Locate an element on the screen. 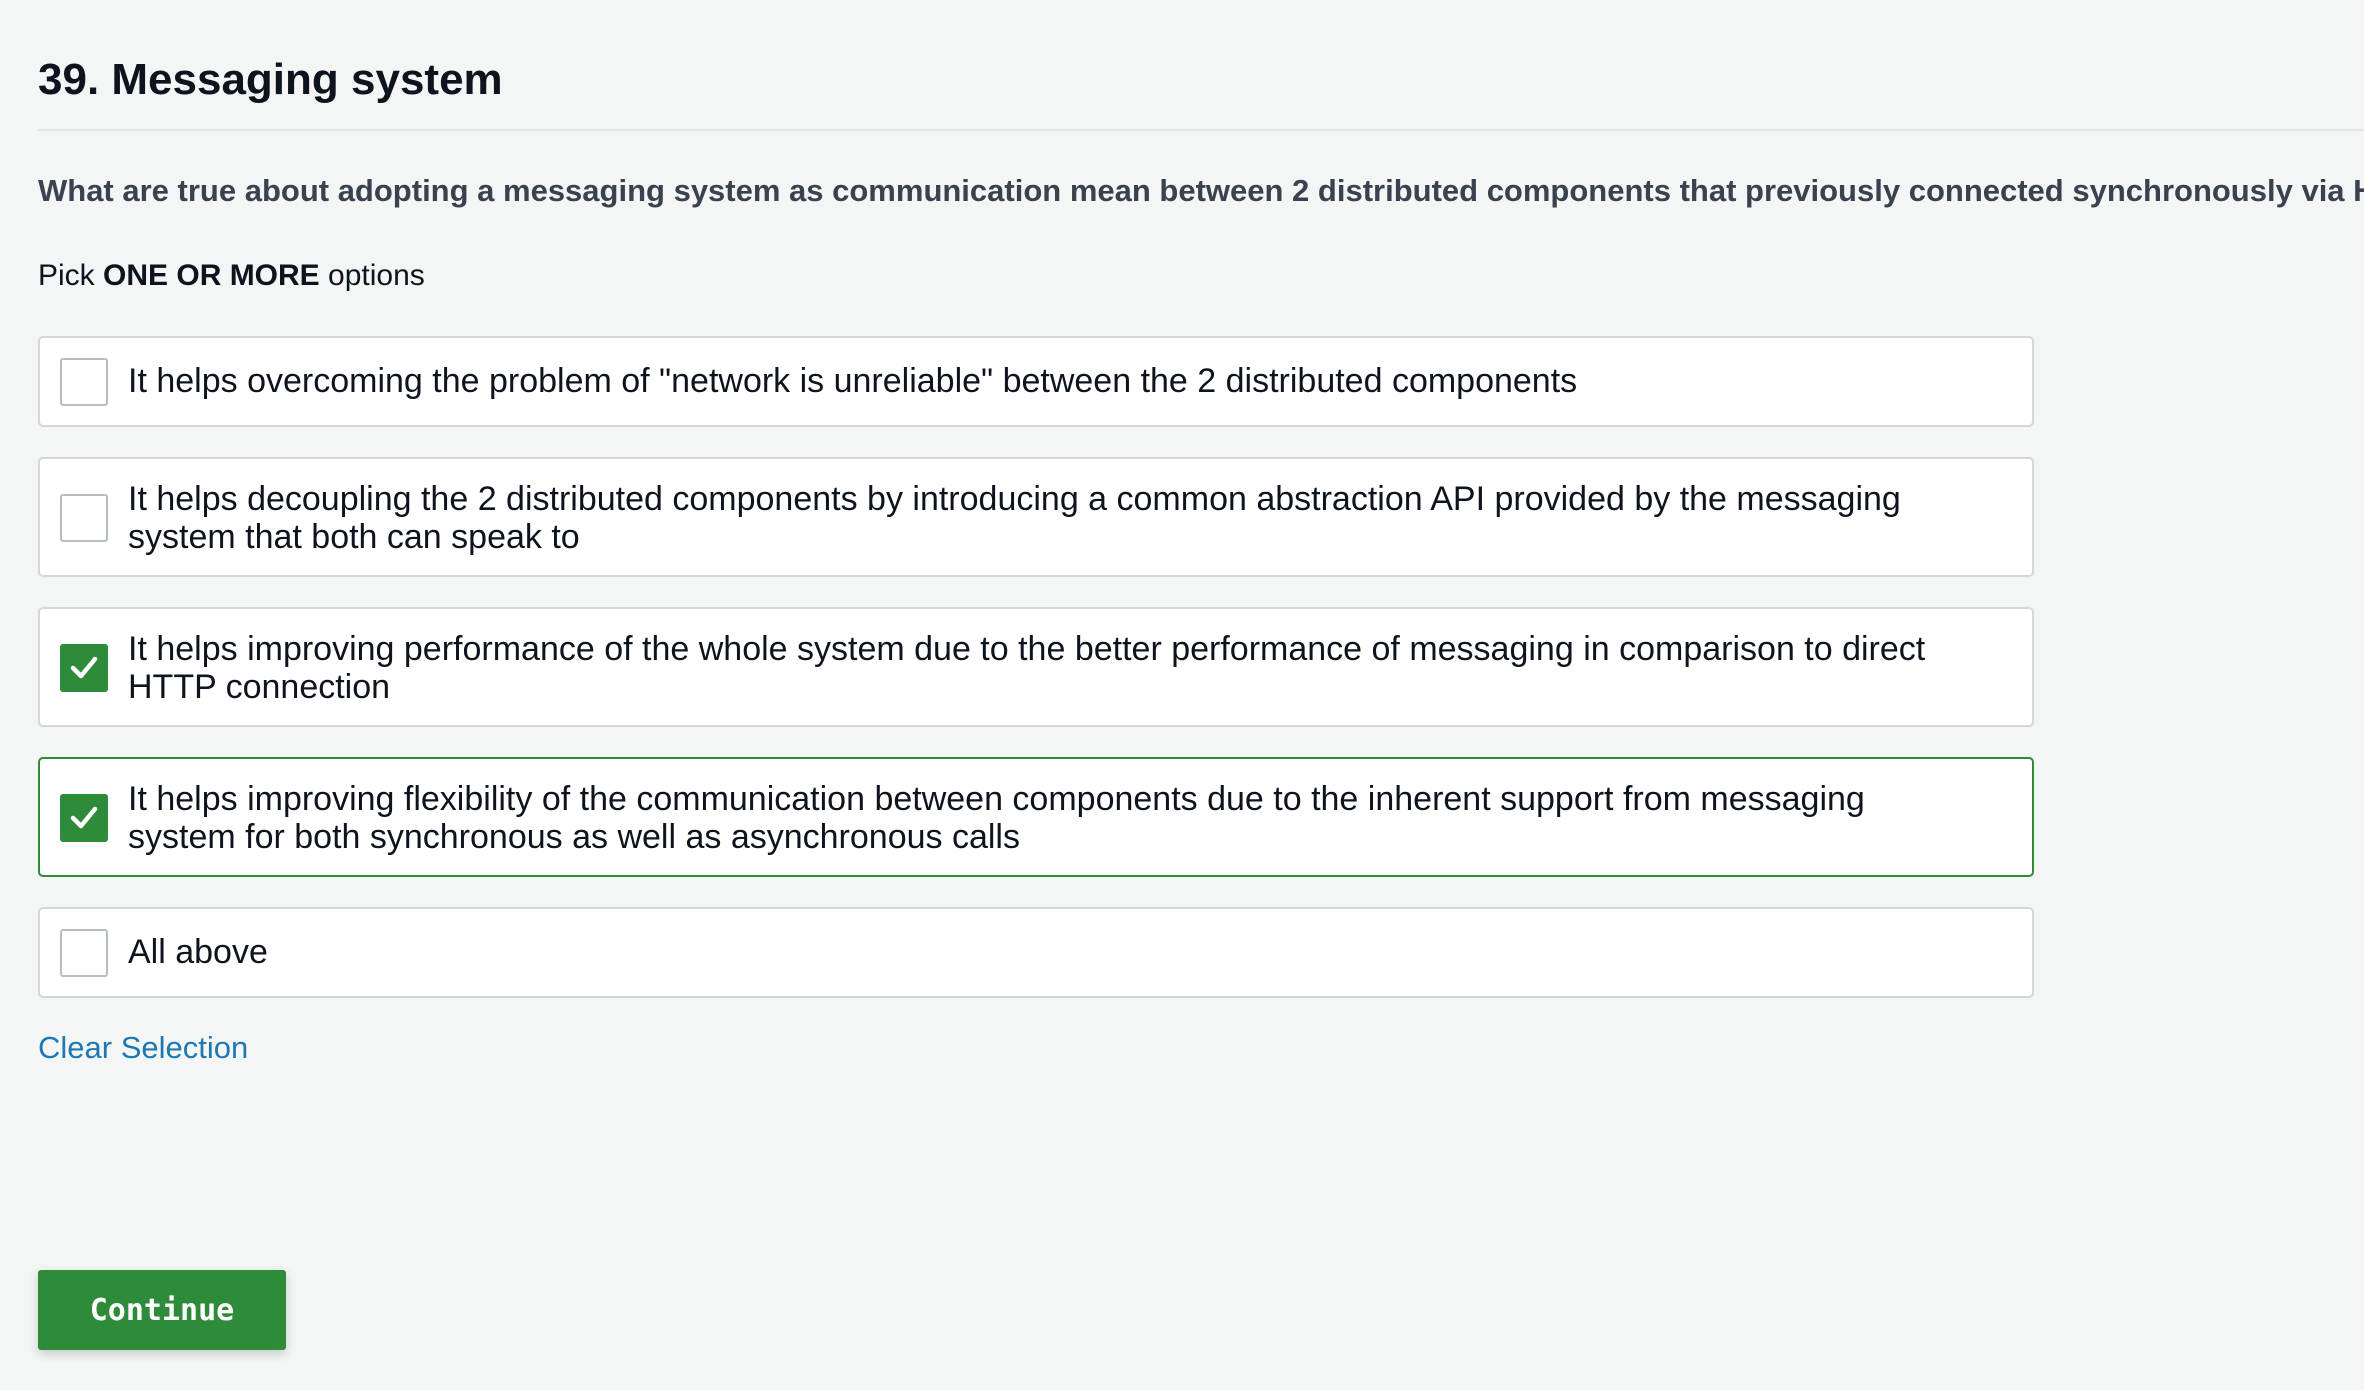 The width and height of the screenshot is (2364, 1390). instruction-emphasis: ONE OR MORE is located at coordinates (211, 275).